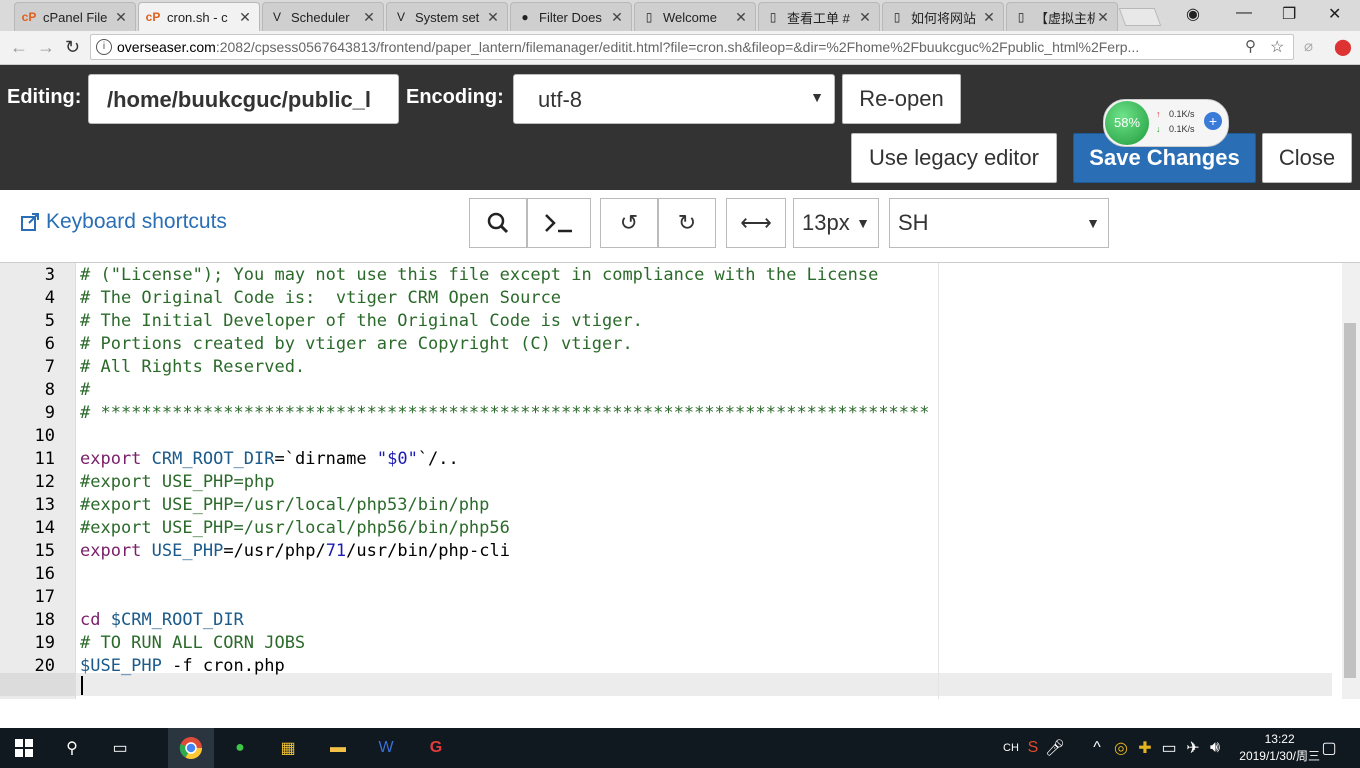 Image resolution: width=1360 pixels, height=768 pixels. What do you see at coordinates (1289, 14) in the screenshot?
I see `restore-icon: ❐` at bounding box center [1289, 14].